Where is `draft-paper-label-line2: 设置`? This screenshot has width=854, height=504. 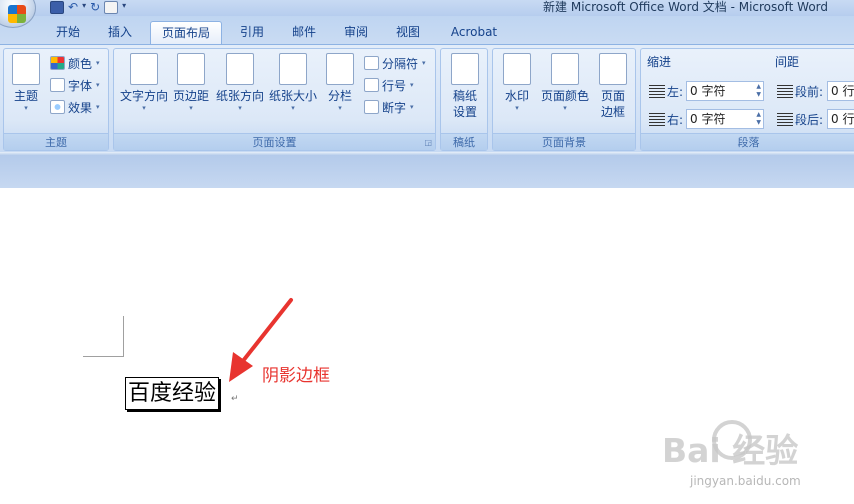
draft-paper-label-line2: 设置 is located at coordinates (464, 112).